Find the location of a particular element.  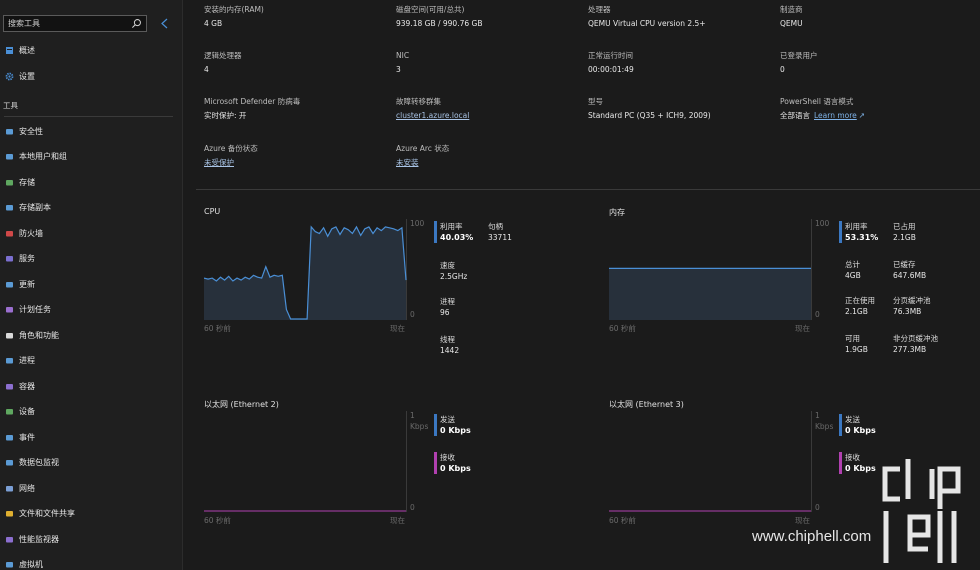

sidebar-item-label: 角色和功能 is located at coordinates (39, 335).